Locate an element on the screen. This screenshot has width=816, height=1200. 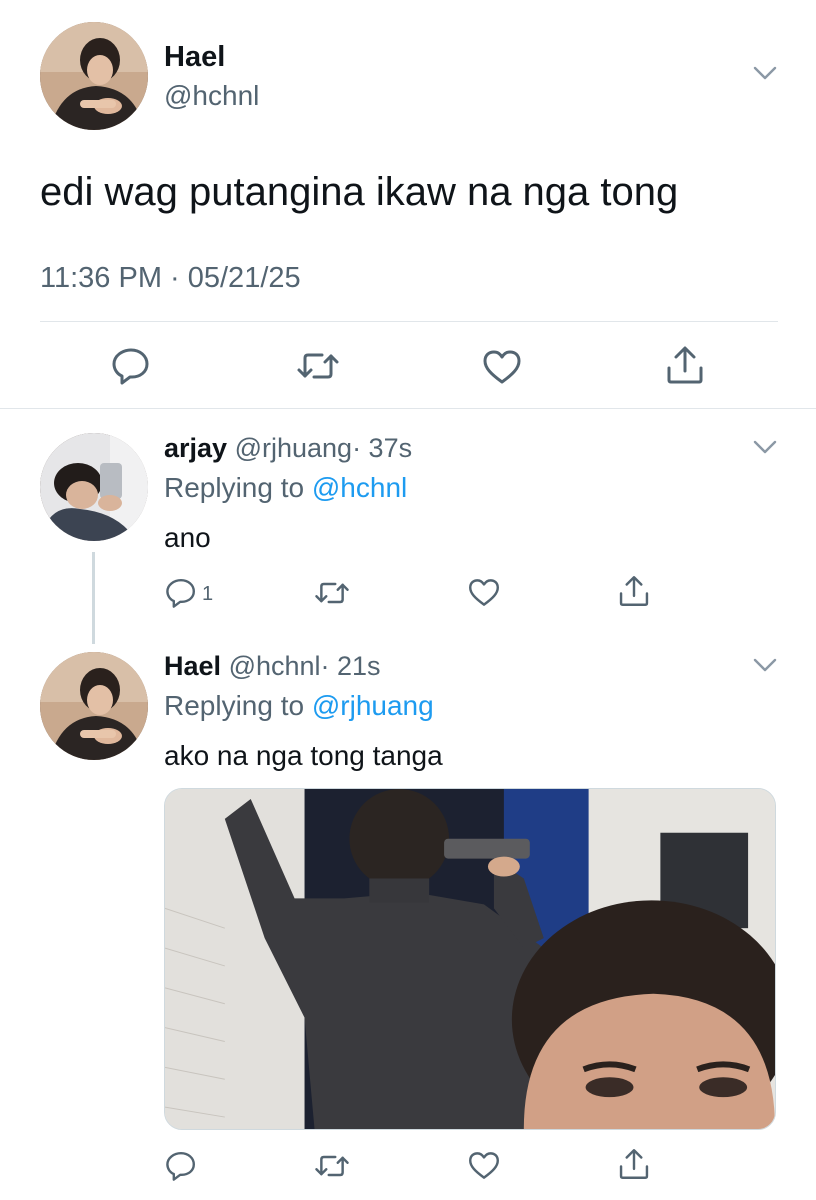
main-display-name: Hael is located at coordinates (194, 57).